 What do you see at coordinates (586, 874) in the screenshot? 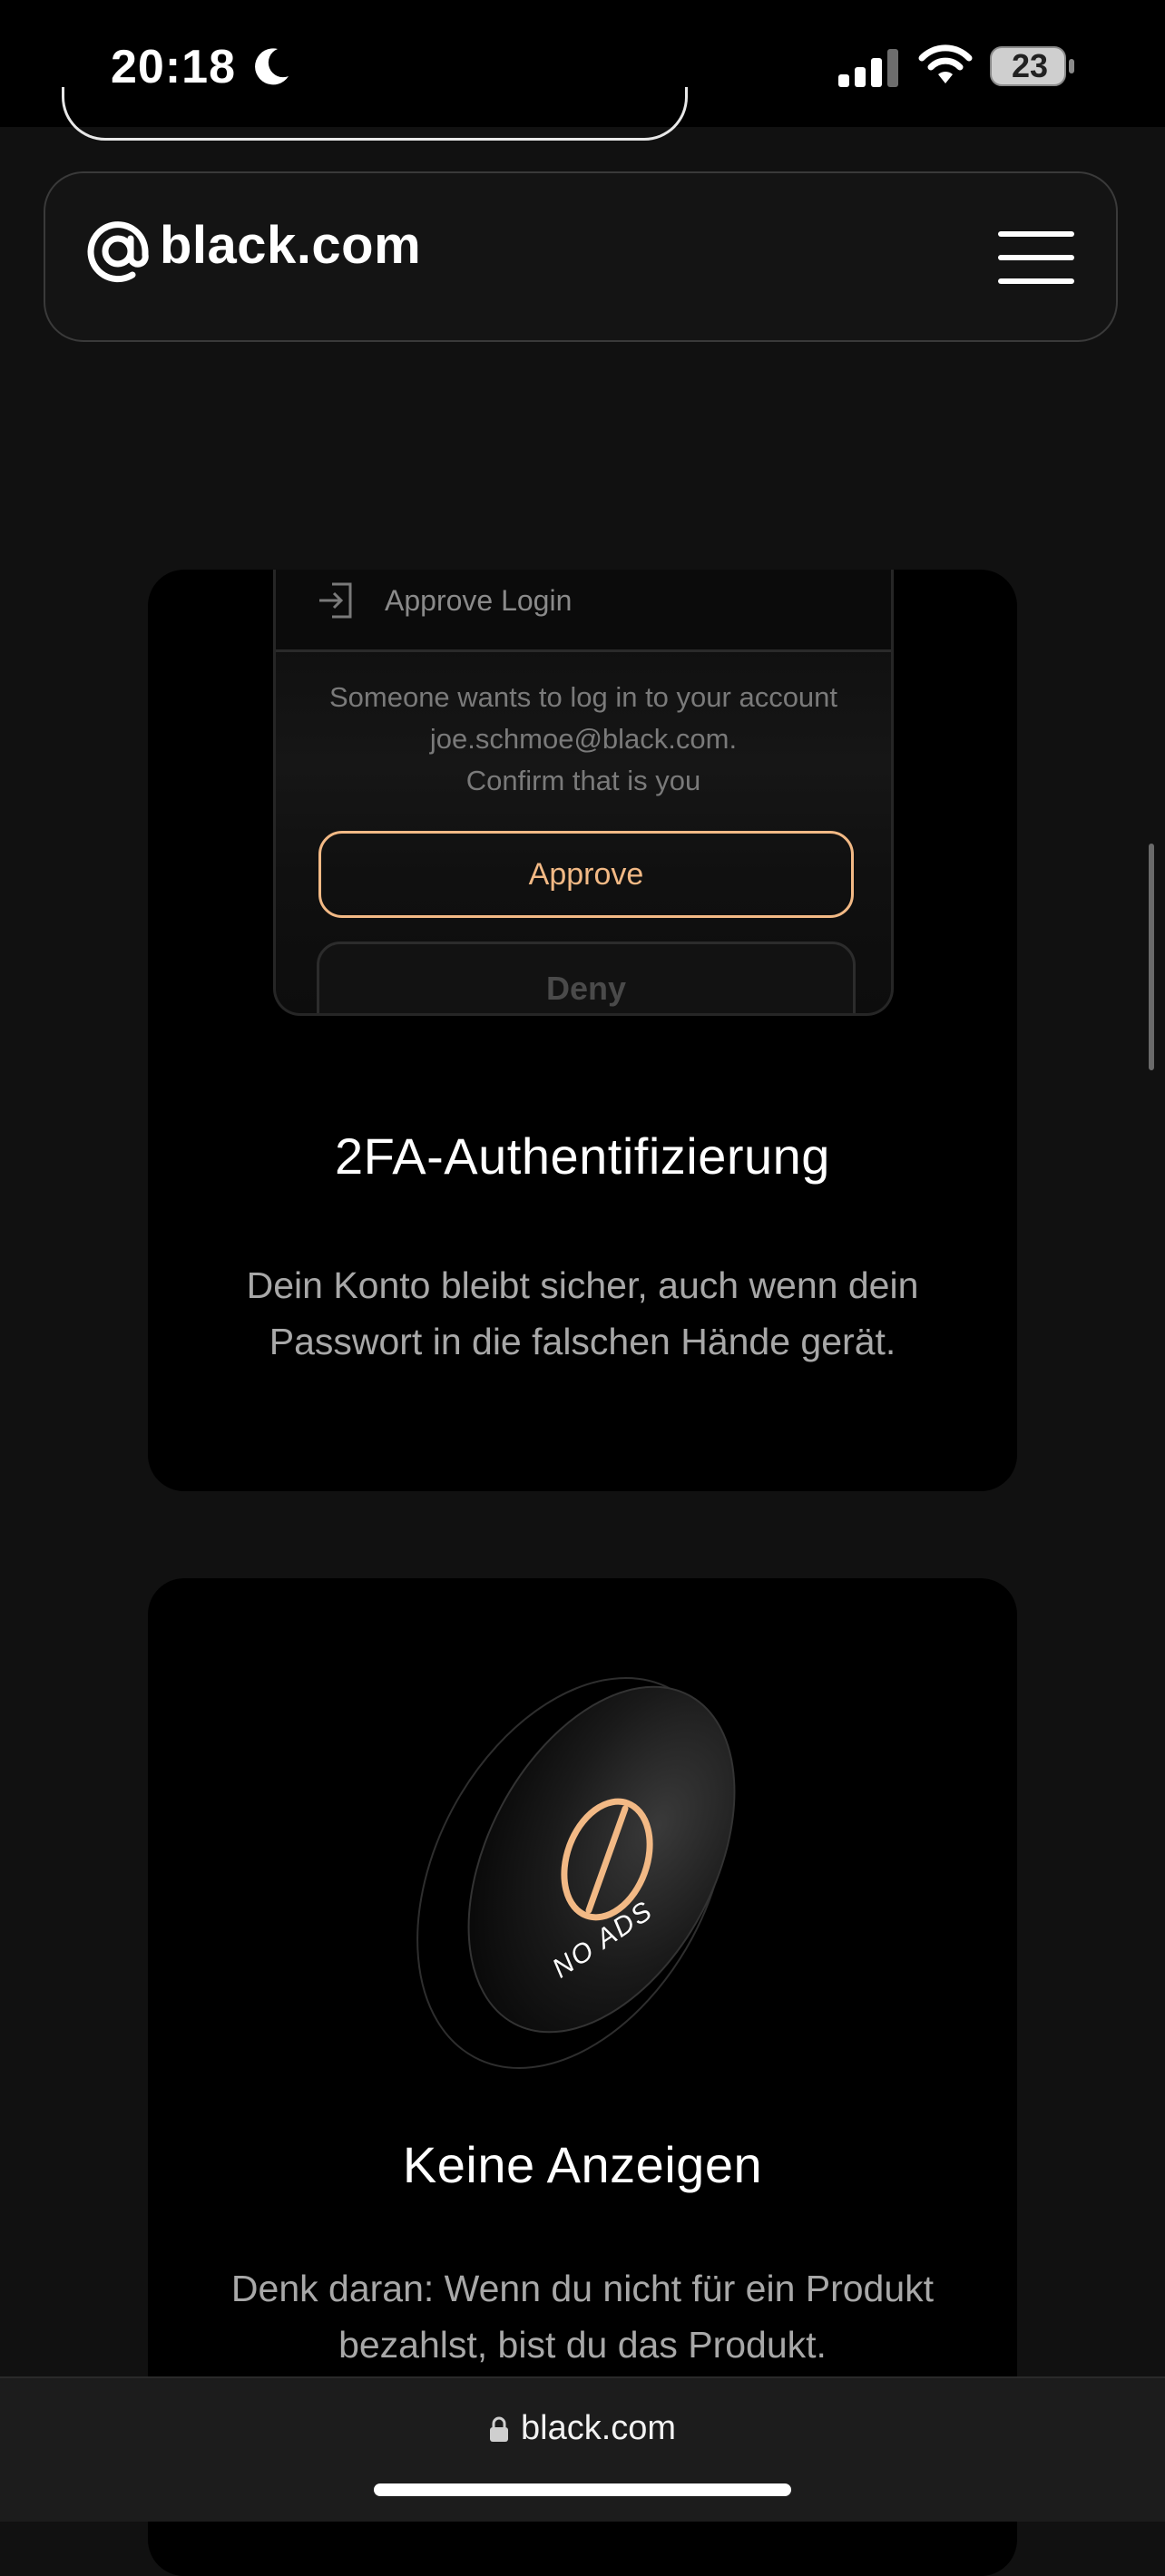
I see `approve-button: Approve` at bounding box center [586, 874].